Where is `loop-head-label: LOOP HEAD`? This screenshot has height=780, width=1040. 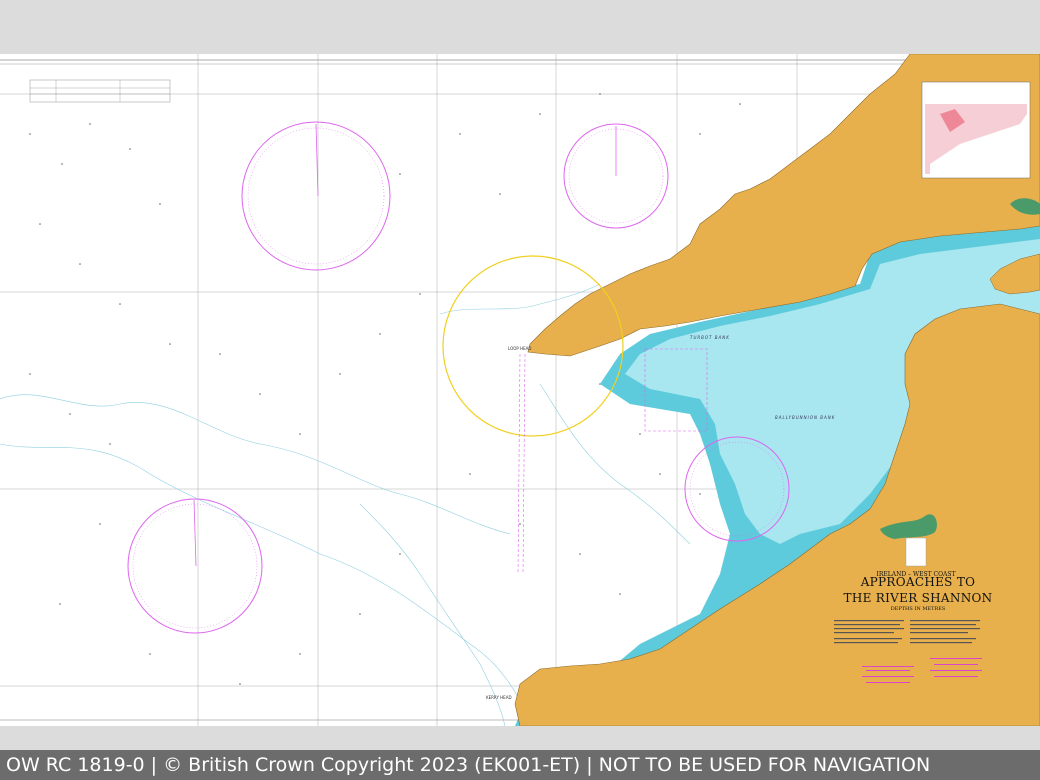 loop-head-label: LOOP HEAD is located at coordinates (519, 348).